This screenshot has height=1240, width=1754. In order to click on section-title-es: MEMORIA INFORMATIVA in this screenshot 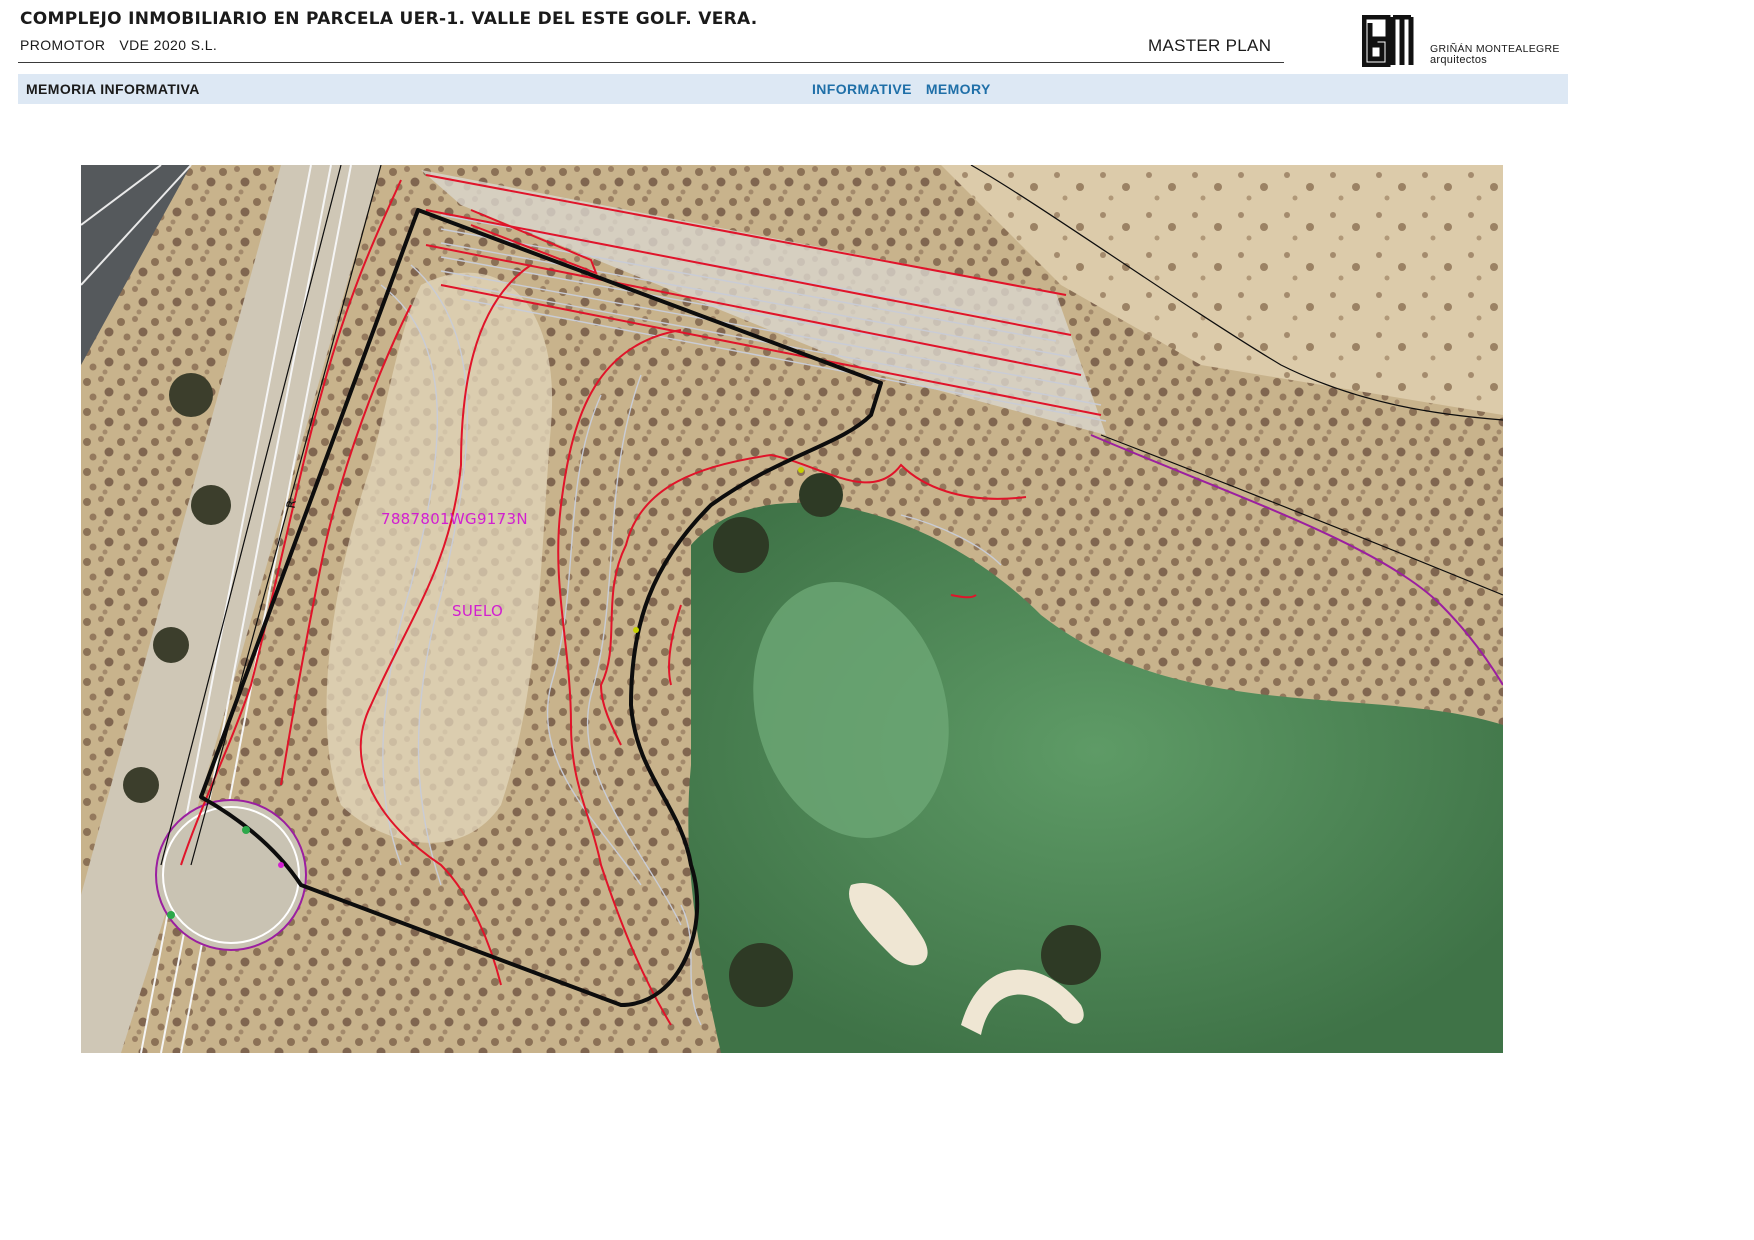, I will do `click(113, 89)`.